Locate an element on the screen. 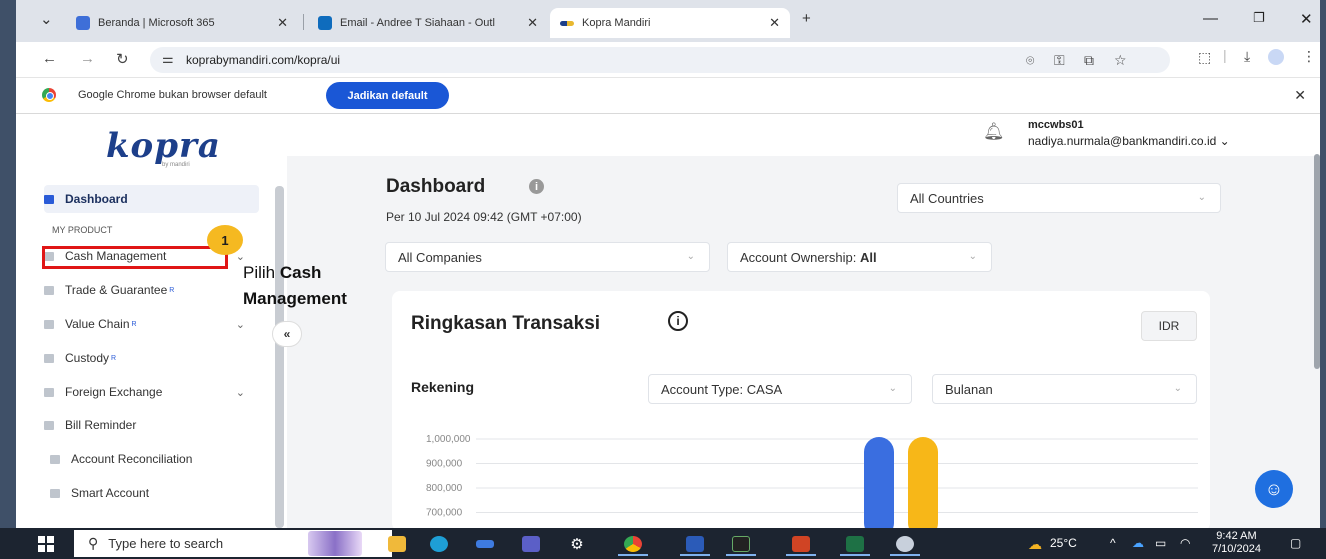 The width and height of the screenshot is (1326, 559). back-icon: ← is located at coordinates (49, 58).